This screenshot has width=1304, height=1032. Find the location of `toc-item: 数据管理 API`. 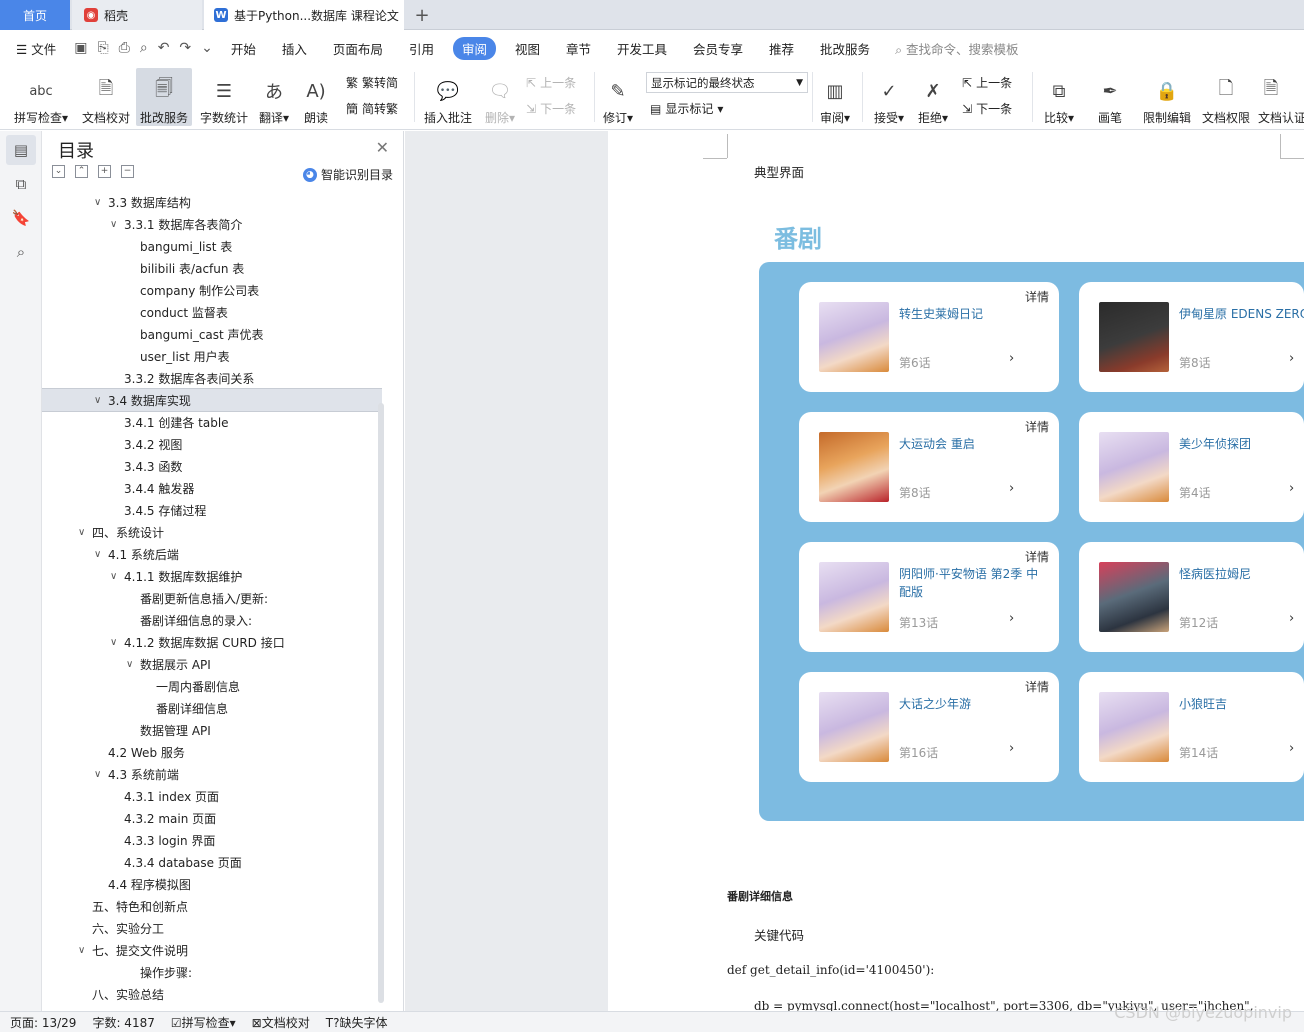

toc-item: 数据管理 API is located at coordinates (212, 730).